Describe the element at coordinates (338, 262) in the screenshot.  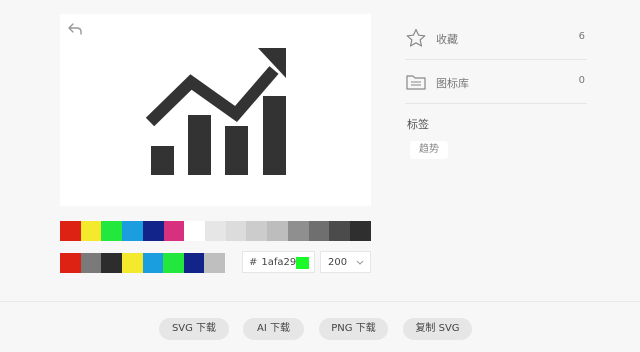
I see `size-value: 200` at that location.